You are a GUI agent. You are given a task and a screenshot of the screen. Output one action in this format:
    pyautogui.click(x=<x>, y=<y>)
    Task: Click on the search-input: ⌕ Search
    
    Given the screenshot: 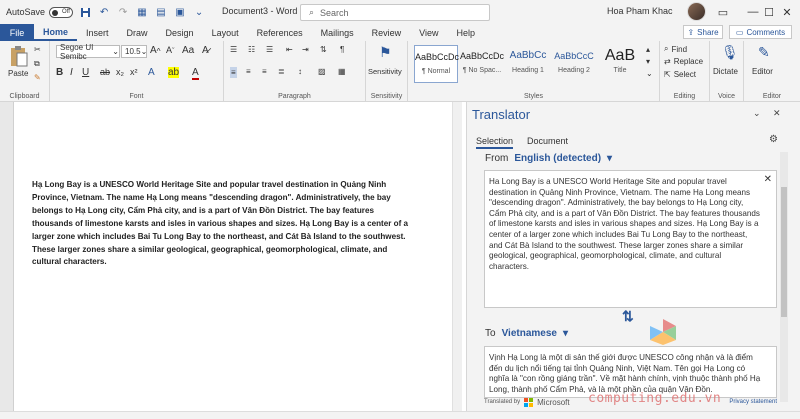 What is the action you would take?
    pyautogui.click(x=395, y=12)
    